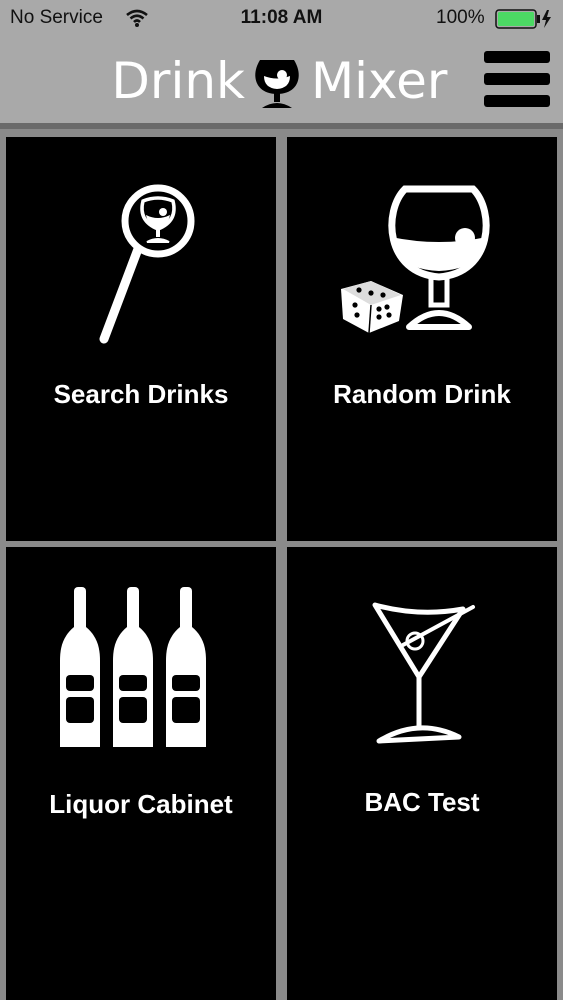 The height and width of the screenshot is (1000, 563). What do you see at coordinates (415, 259) in the screenshot?
I see `glass-dice-icon` at bounding box center [415, 259].